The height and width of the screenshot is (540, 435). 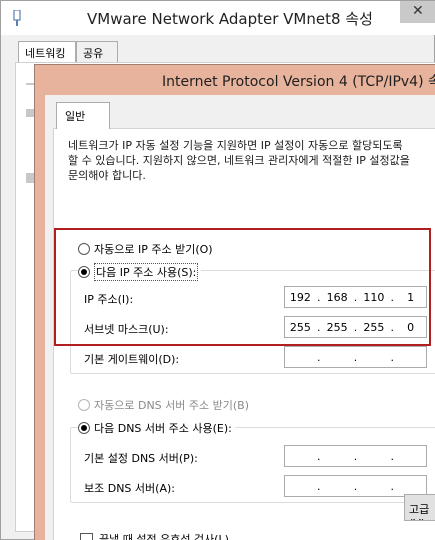 I want to click on background-title-bar: VMware Network Adapter VMnet8 속성 ✕, so click(x=218, y=18).